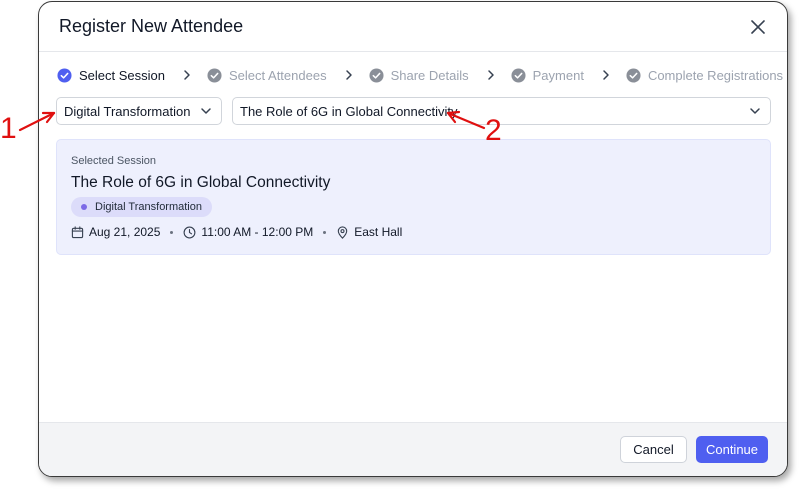  I want to click on session-time: 11:00 AM - 12:00 PM, so click(257, 232).